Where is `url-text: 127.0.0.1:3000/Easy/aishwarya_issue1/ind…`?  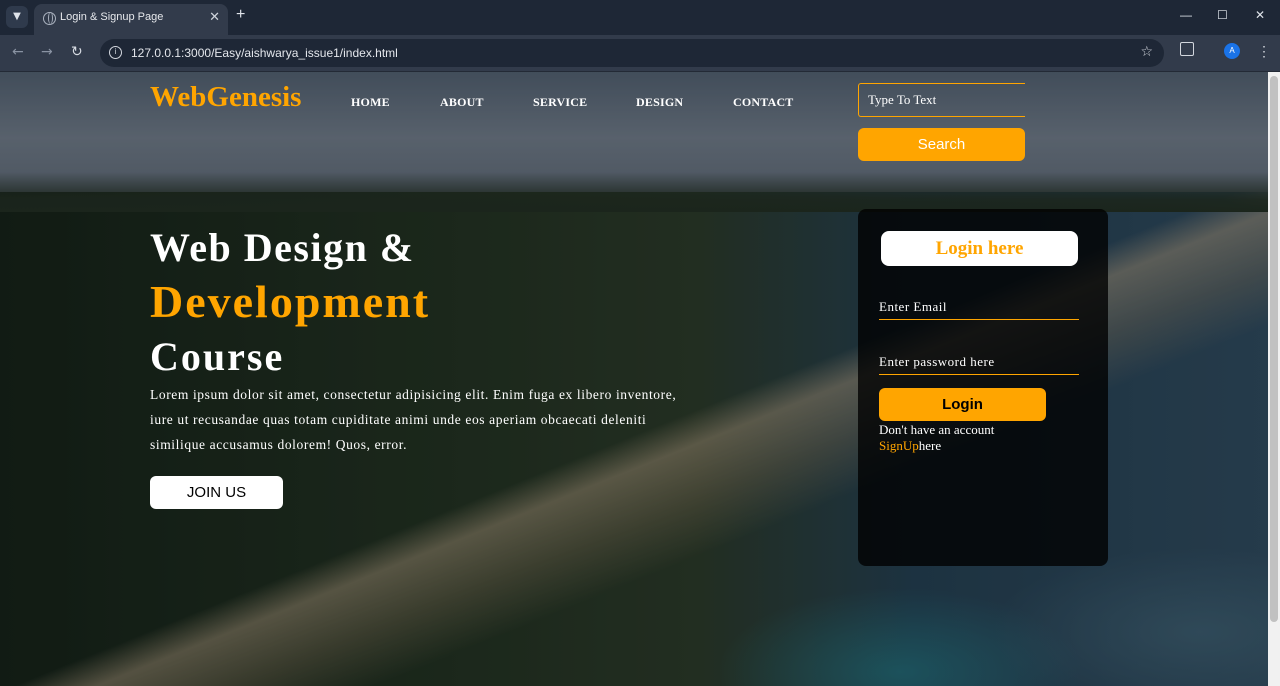 url-text: 127.0.0.1:3000/Easy/aishwarya_issue1/ind… is located at coordinates (264, 53).